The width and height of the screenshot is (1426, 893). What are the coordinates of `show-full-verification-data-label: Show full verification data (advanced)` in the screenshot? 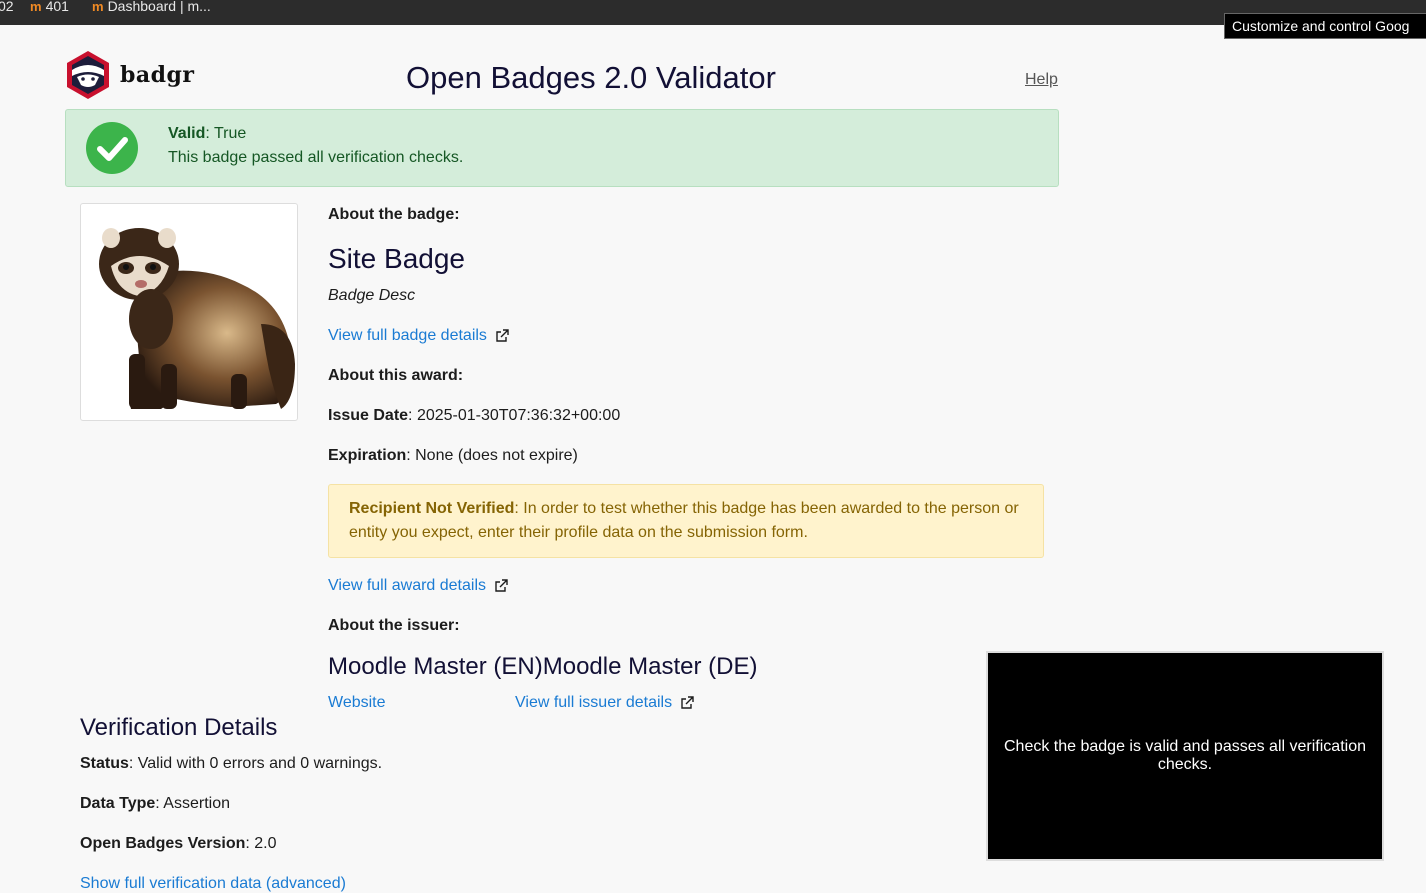 It's located at (213, 883).